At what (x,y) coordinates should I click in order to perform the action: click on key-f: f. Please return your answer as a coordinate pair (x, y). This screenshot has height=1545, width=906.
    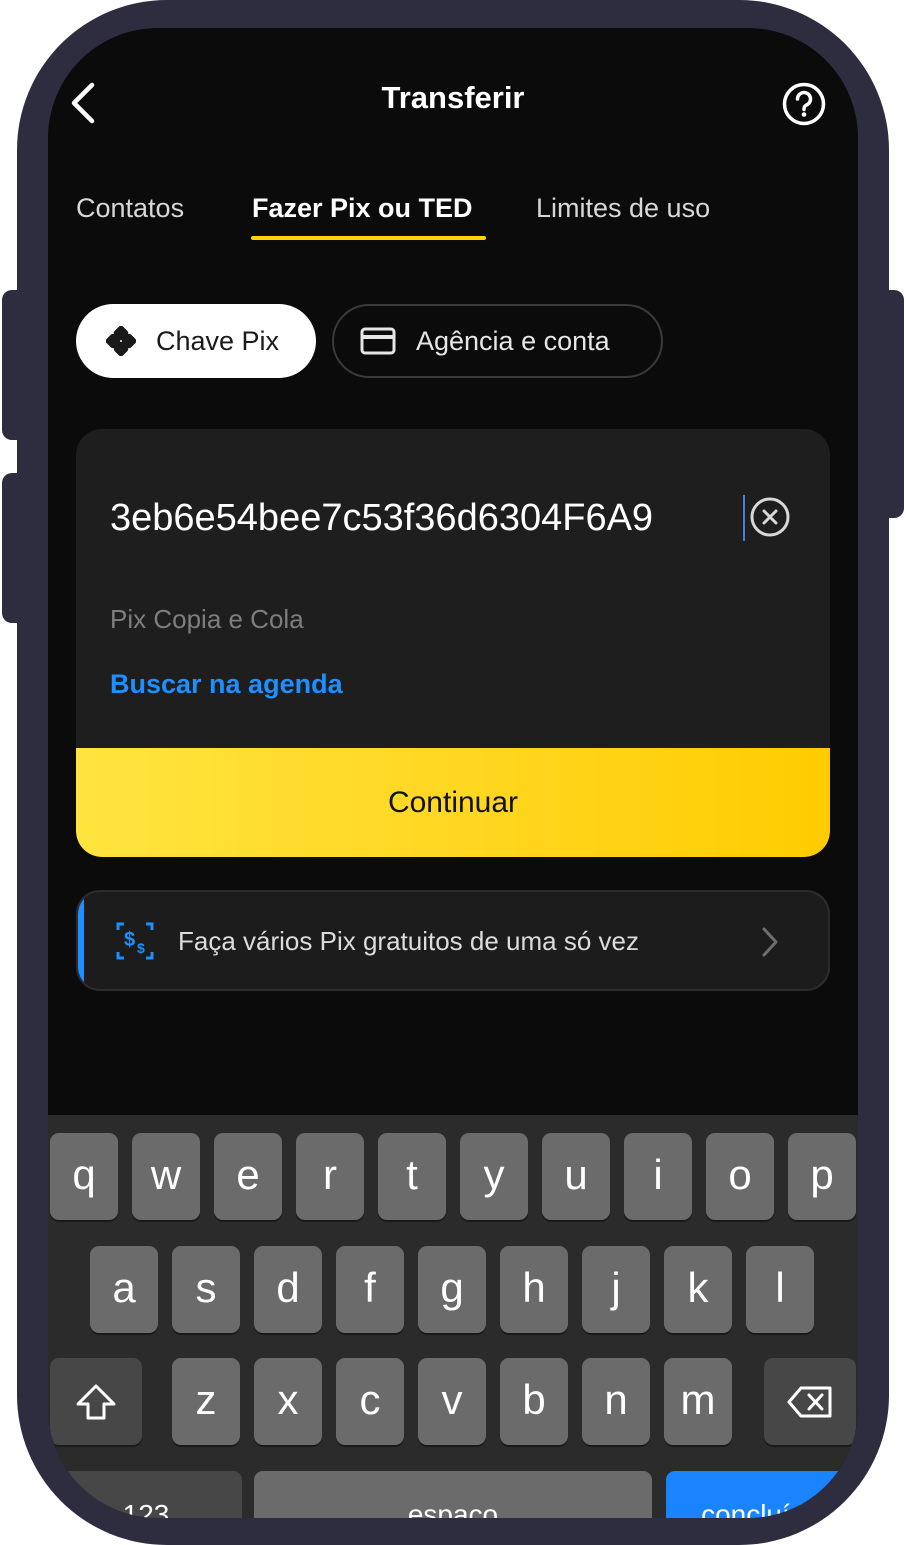
    Looking at the image, I should click on (370, 1289).